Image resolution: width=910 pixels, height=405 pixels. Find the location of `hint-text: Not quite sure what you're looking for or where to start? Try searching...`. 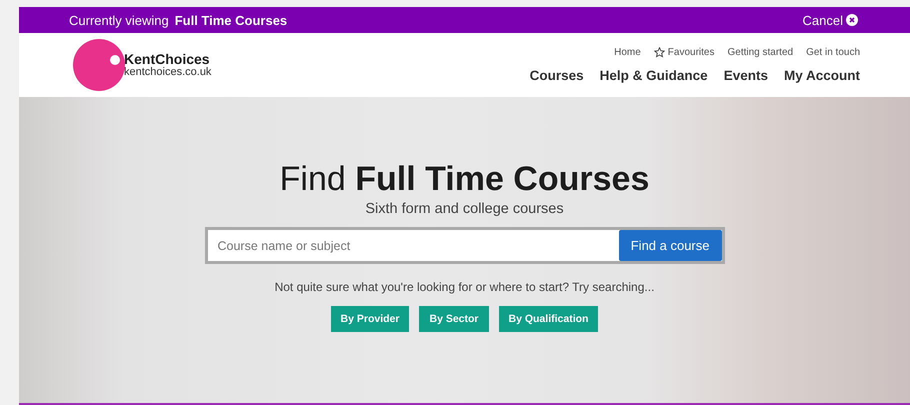

hint-text: Not quite sure what you're looking for or where to start? Try searching... is located at coordinates (464, 287).